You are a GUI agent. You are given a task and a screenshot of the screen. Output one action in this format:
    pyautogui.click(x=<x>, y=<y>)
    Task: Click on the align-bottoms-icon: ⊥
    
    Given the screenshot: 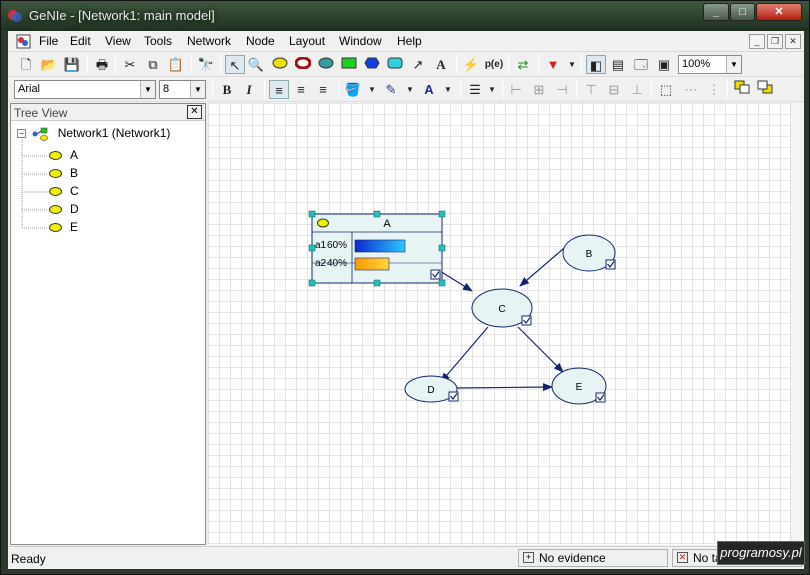 What is the action you would take?
    pyautogui.click(x=637, y=89)
    